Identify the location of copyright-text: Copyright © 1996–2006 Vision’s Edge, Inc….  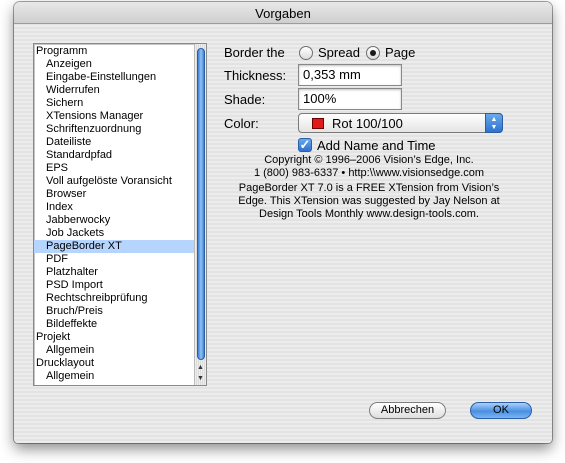
(369, 160).